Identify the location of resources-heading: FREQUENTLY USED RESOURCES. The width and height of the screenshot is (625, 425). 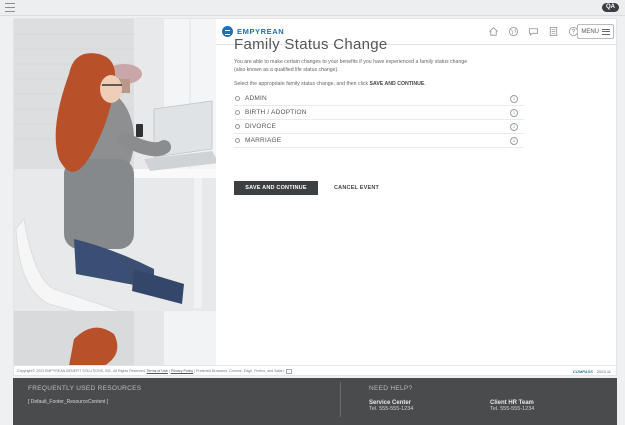
(85, 388).